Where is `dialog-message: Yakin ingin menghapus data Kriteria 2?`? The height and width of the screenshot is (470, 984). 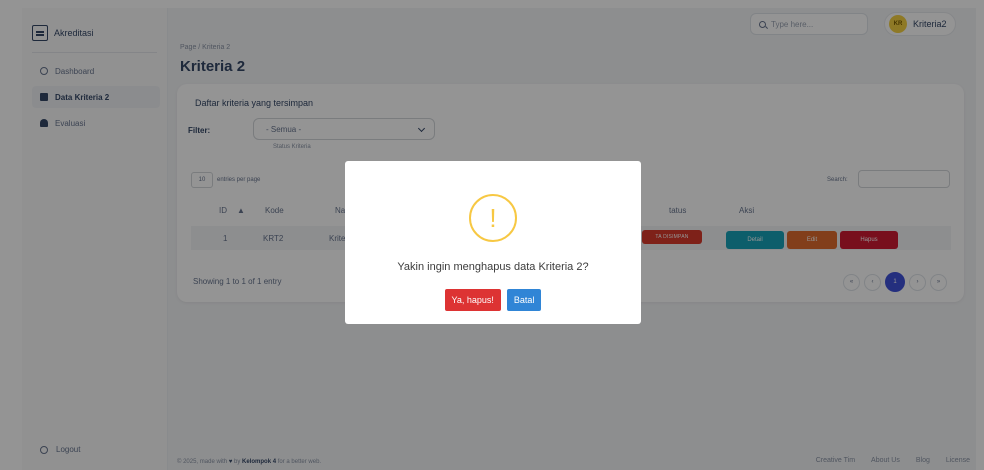 dialog-message: Yakin ingin menghapus data Kriteria 2? is located at coordinates (493, 267).